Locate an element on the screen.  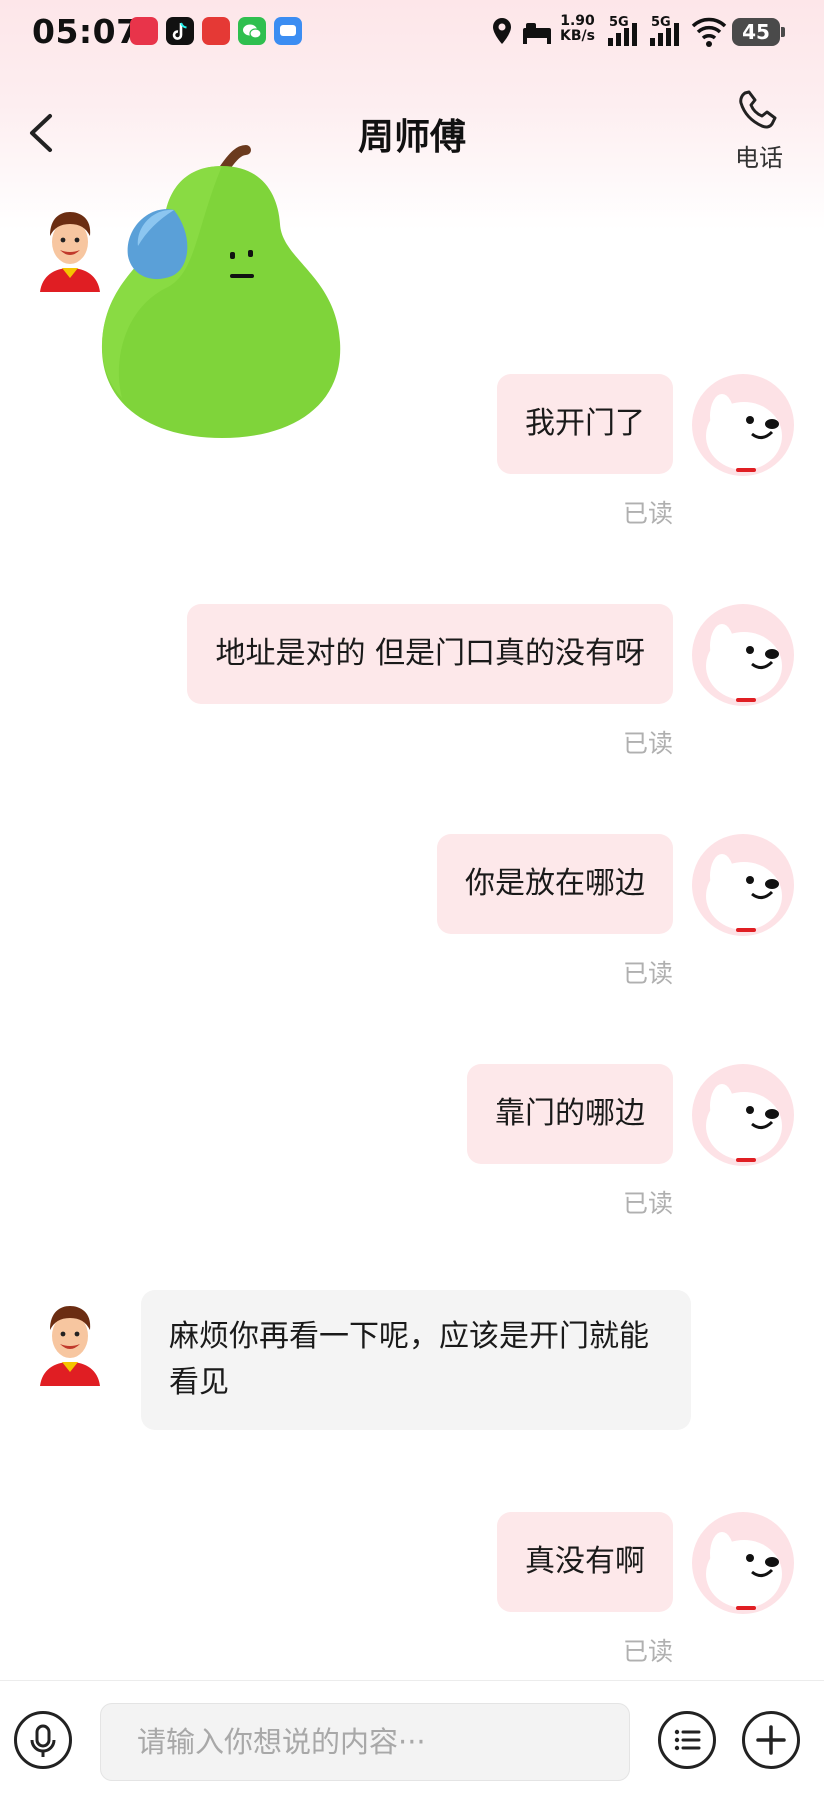
plus-icon is located at coordinates (771, 1740).